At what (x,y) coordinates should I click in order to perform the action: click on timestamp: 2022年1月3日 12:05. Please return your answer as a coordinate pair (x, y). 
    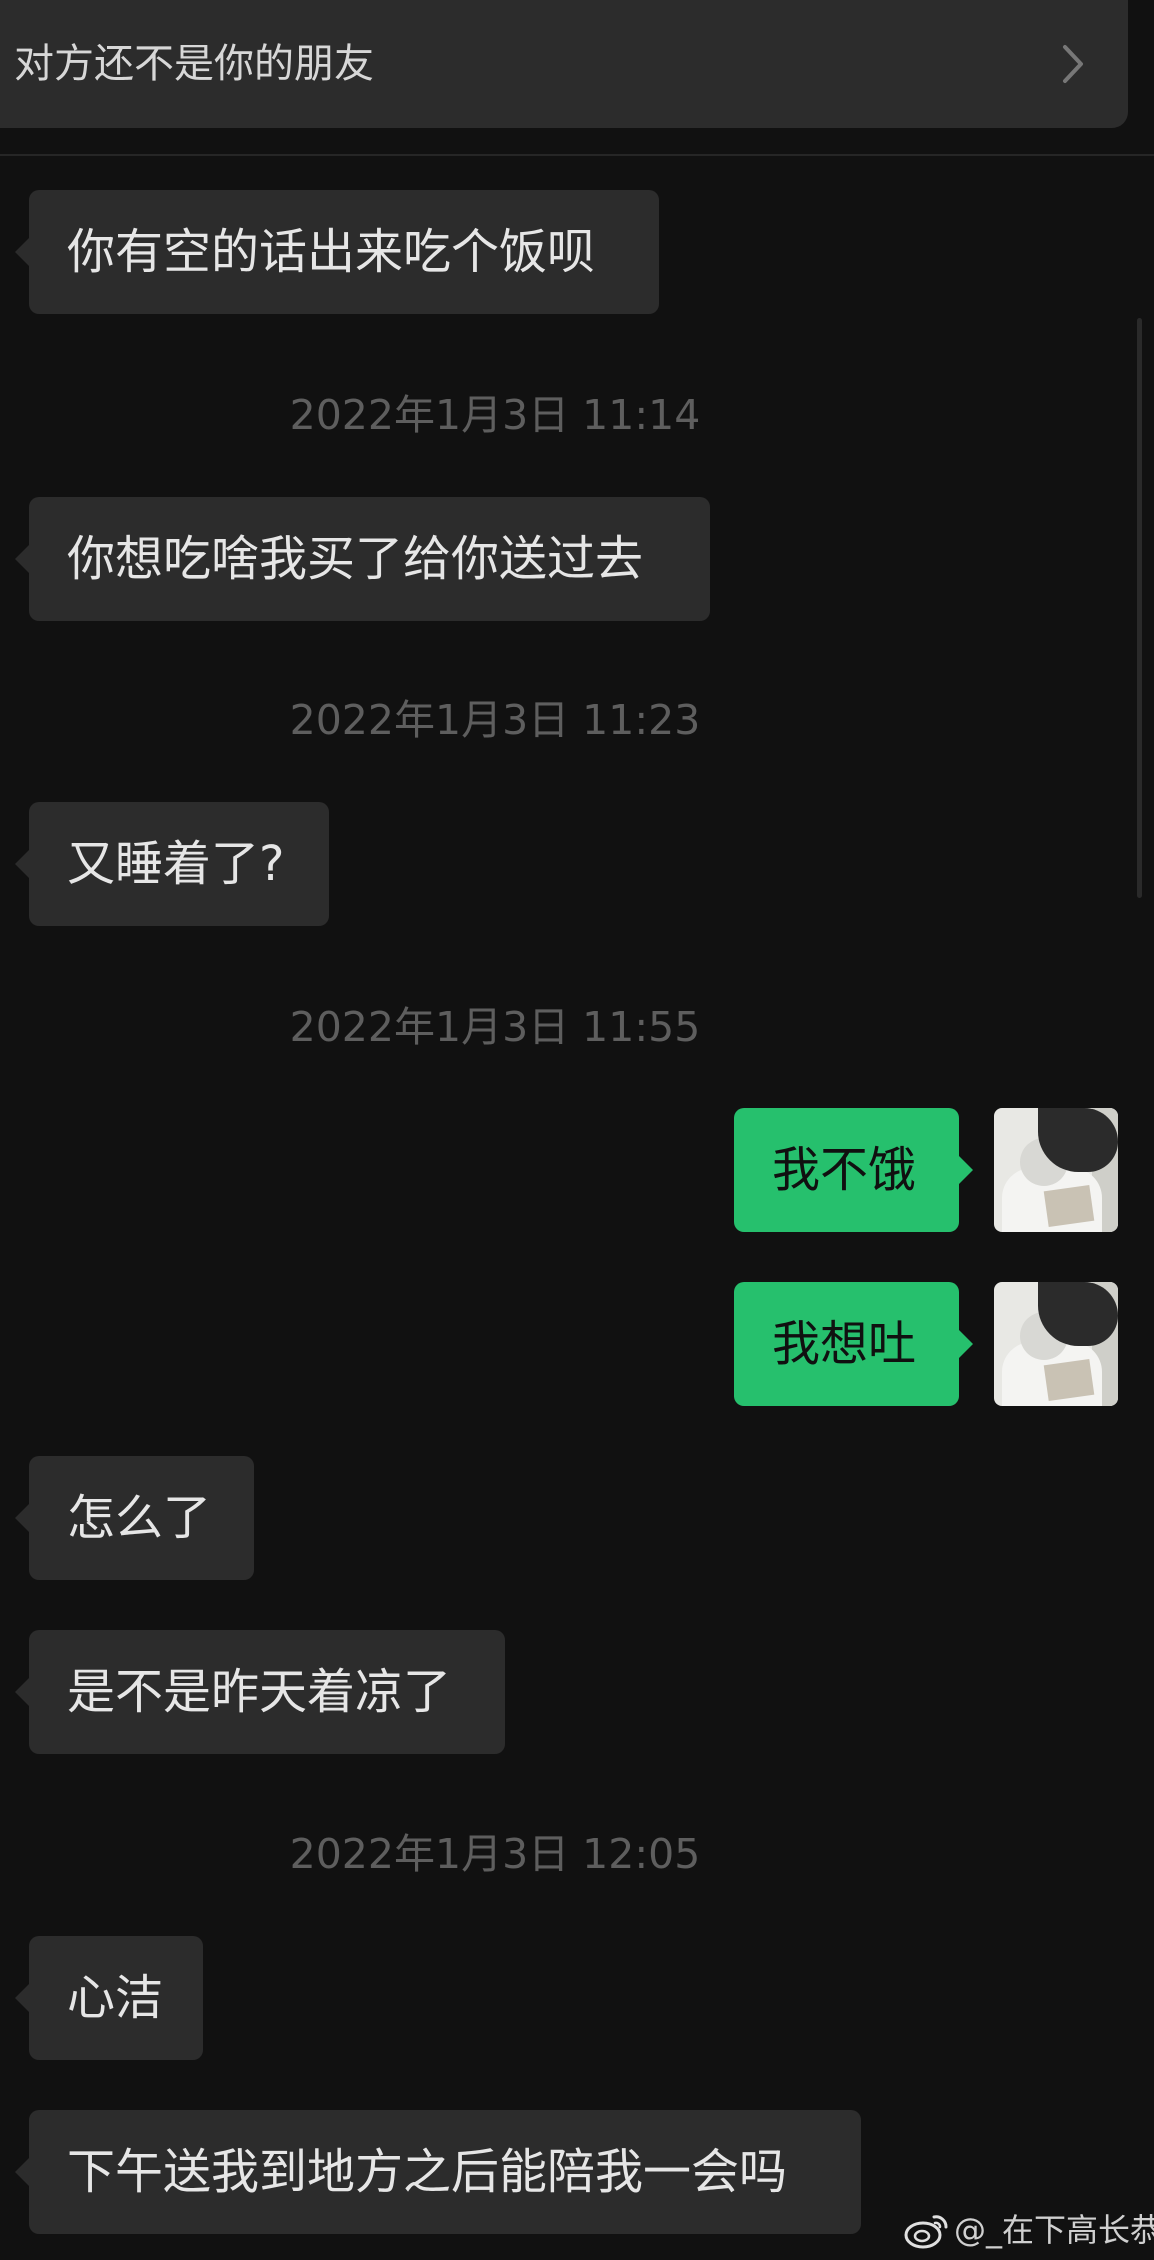
    Looking at the image, I should click on (495, 1854).